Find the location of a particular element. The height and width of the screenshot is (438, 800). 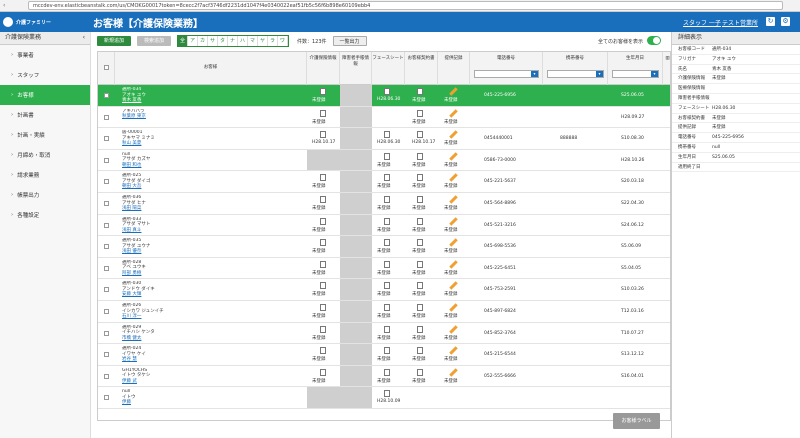

back-icon: ‹ is located at coordinates (6, 5).